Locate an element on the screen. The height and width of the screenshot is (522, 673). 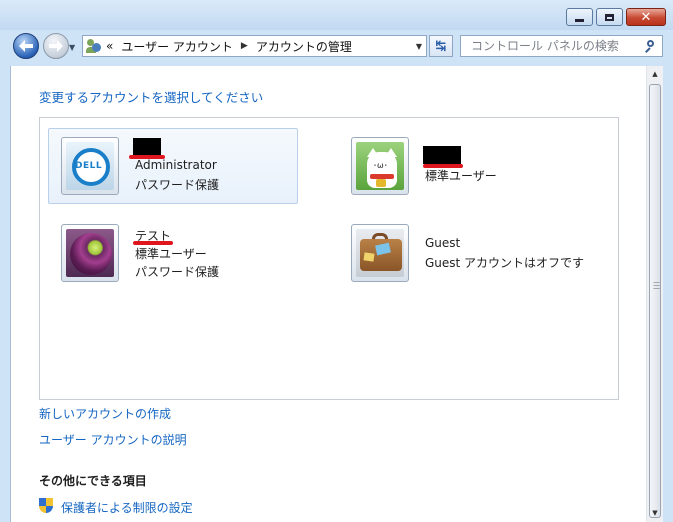
account-tile-guest: Guest Guest アカウントはオフです is located at coordinates (463, 253).